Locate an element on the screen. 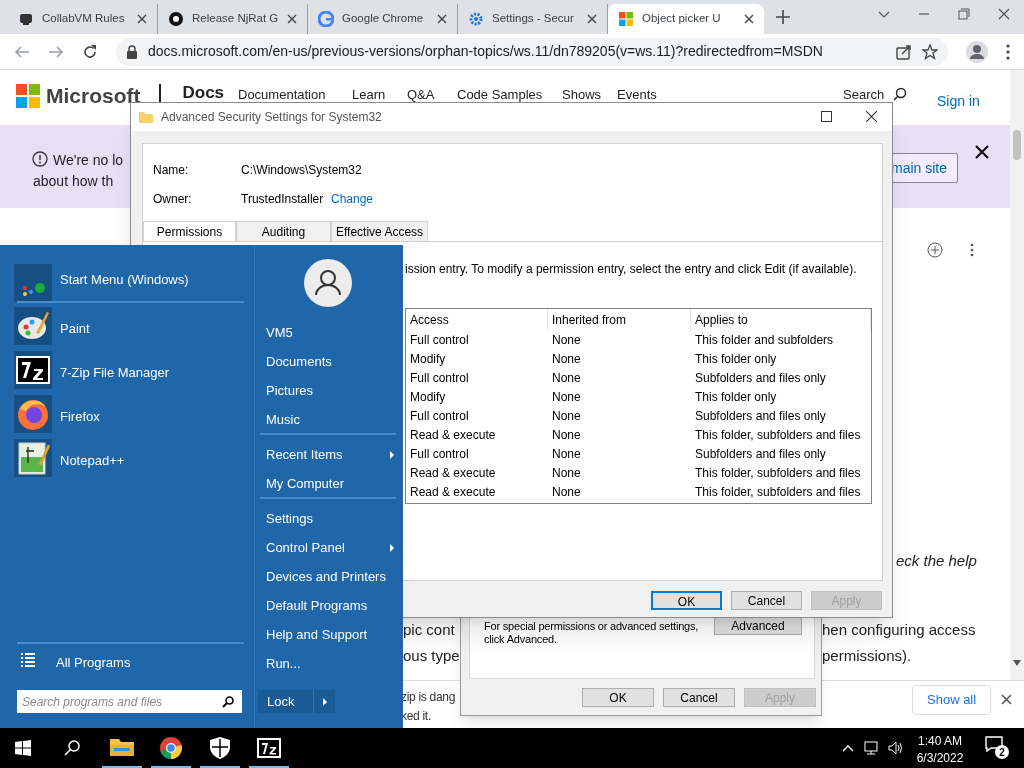 Image resolution: width=1024 pixels, height=768 pixels. nav-link: Q&A is located at coordinates (421, 95).